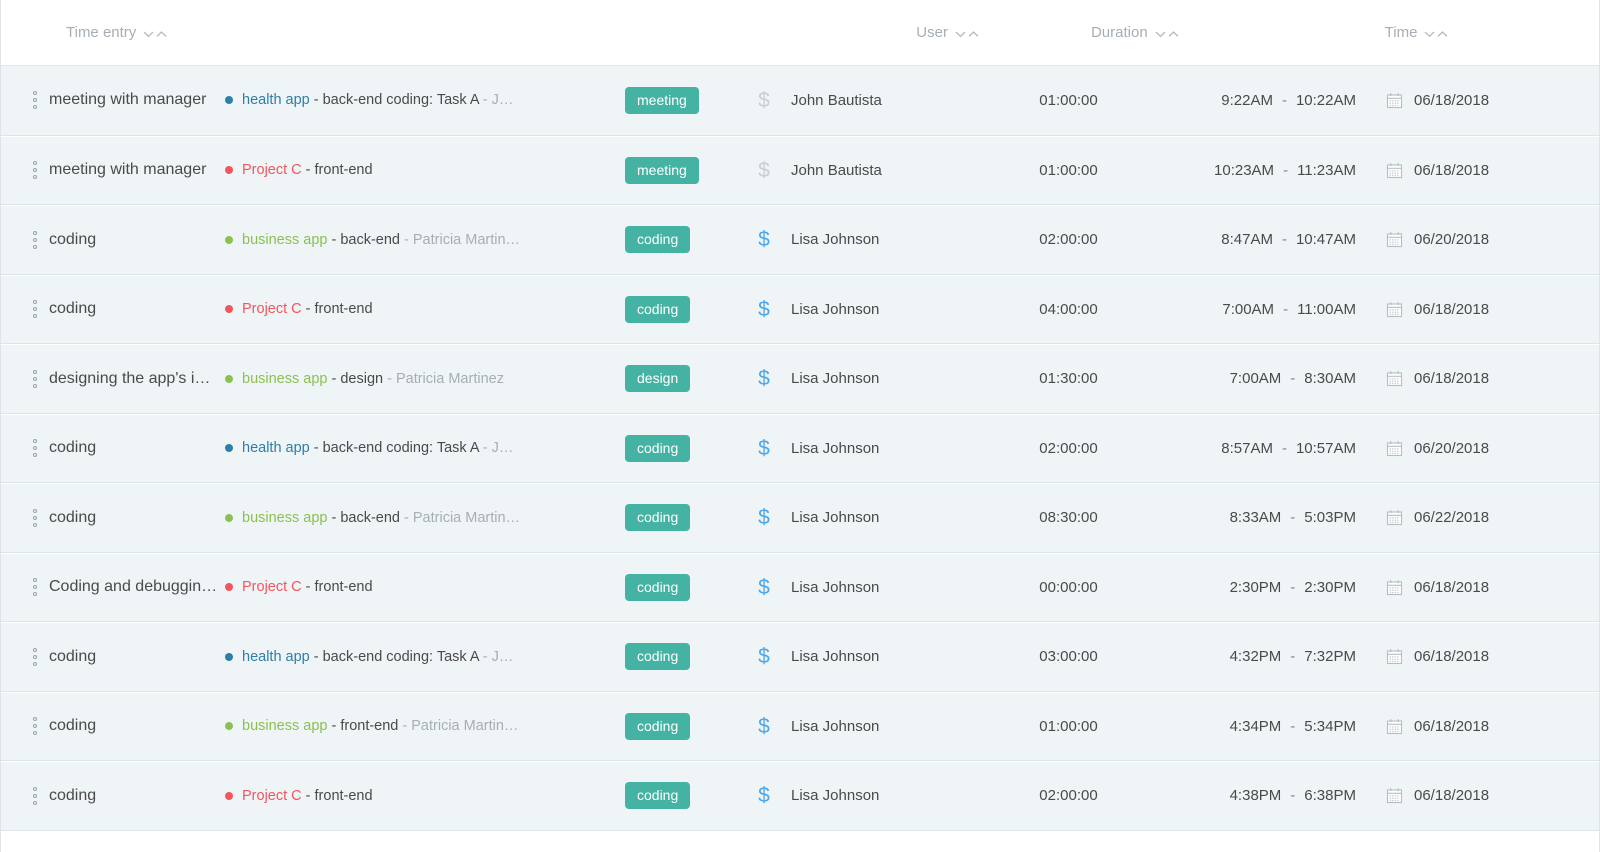 This screenshot has height=852, width=1600. I want to click on entry-time-range: 2:30PM - 2:30PM, so click(1256, 587).